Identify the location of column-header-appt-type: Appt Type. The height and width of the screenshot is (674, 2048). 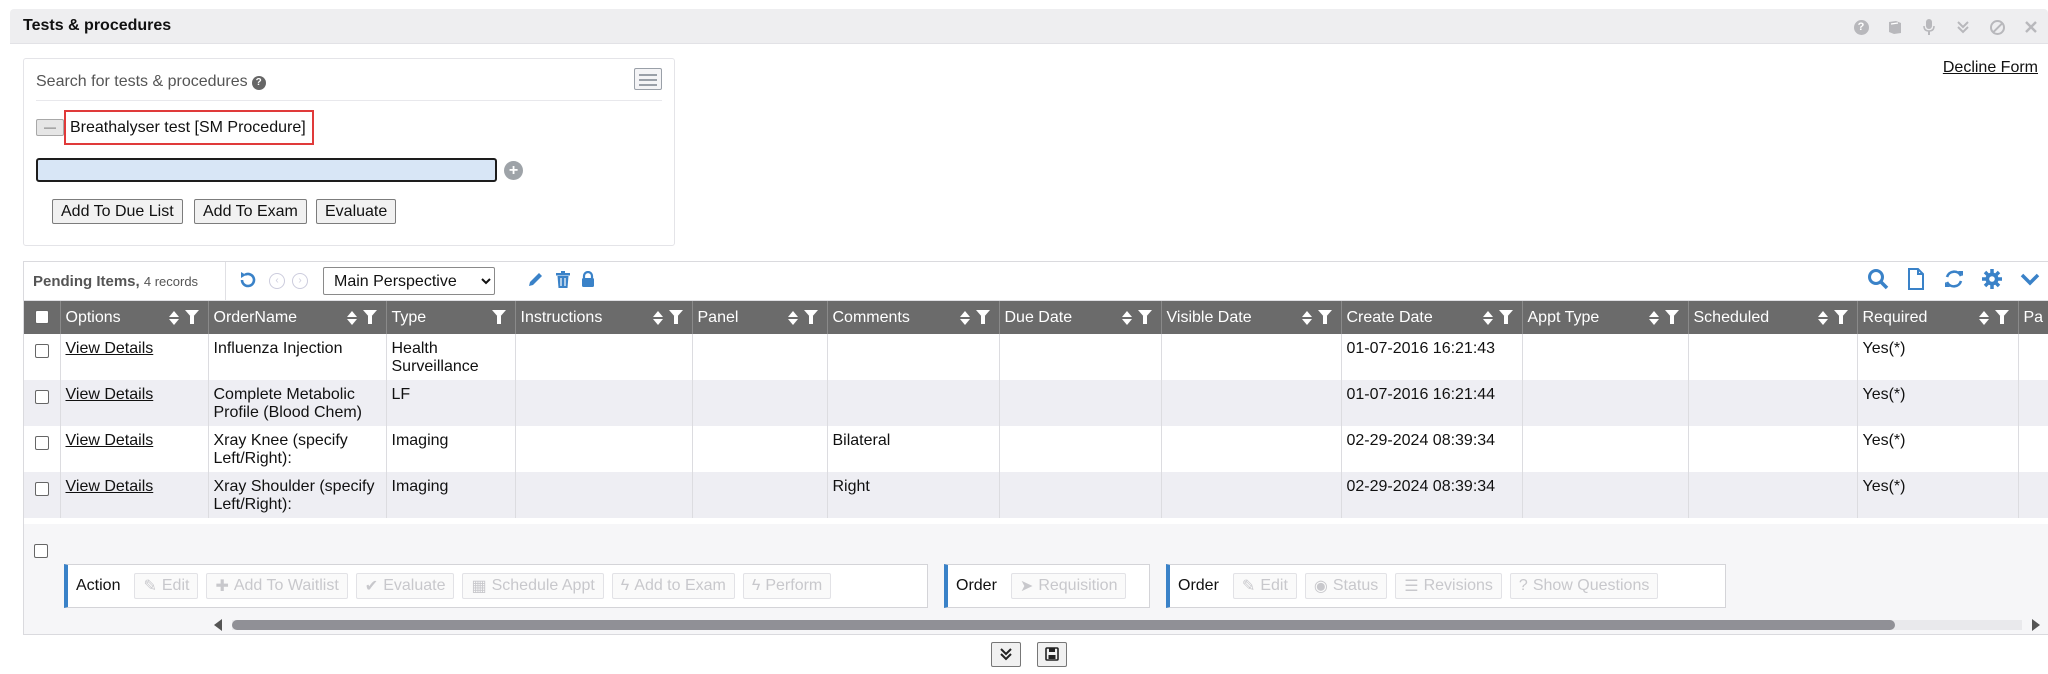
(1605, 317).